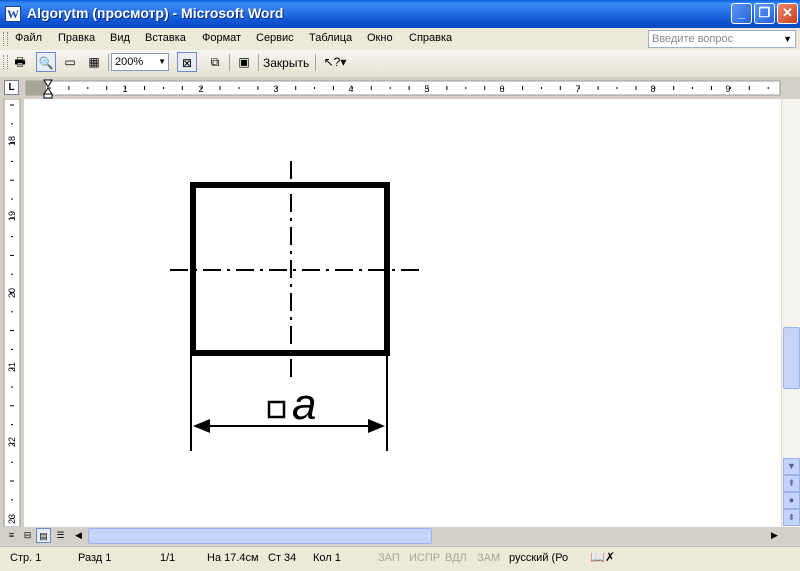  What do you see at coordinates (70, 62) in the screenshot?
I see `one-page-icon: ▭` at bounding box center [70, 62].